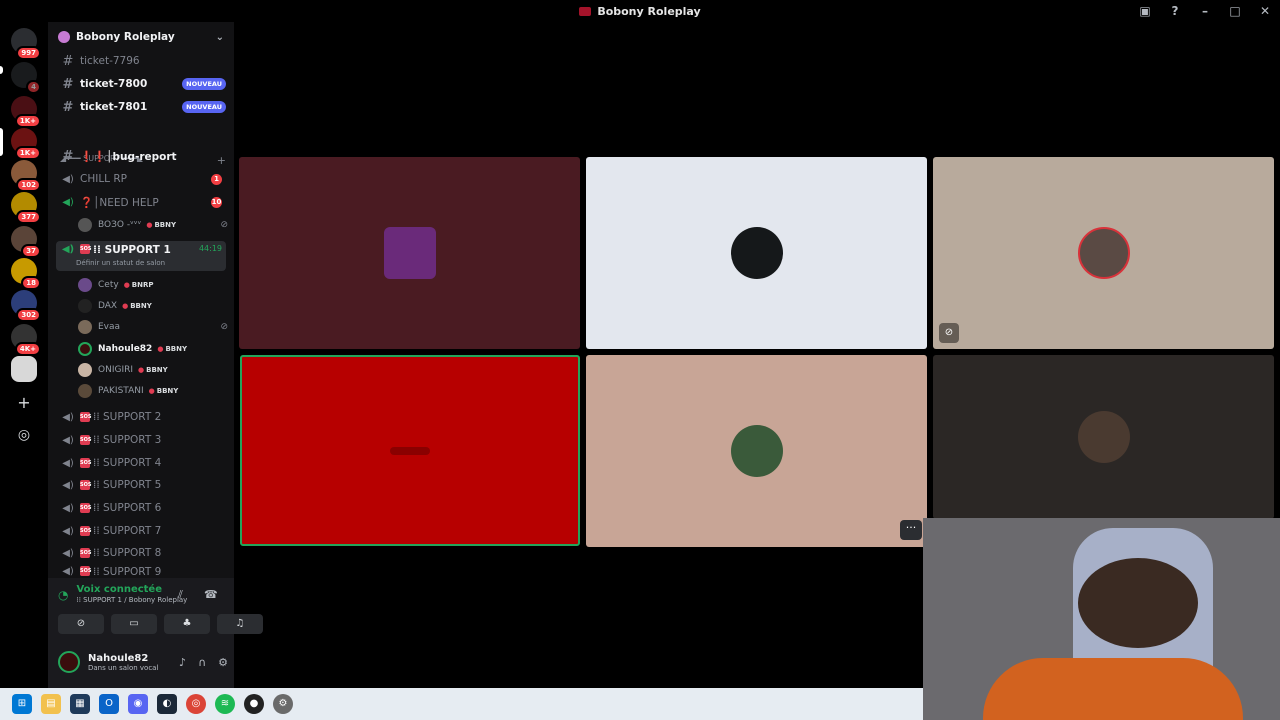 Image resolution: width=1280 pixels, height=720 pixels. What do you see at coordinates (26, 44) in the screenshot?
I see `direct-messages-icon: 997` at bounding box center [26, 44].